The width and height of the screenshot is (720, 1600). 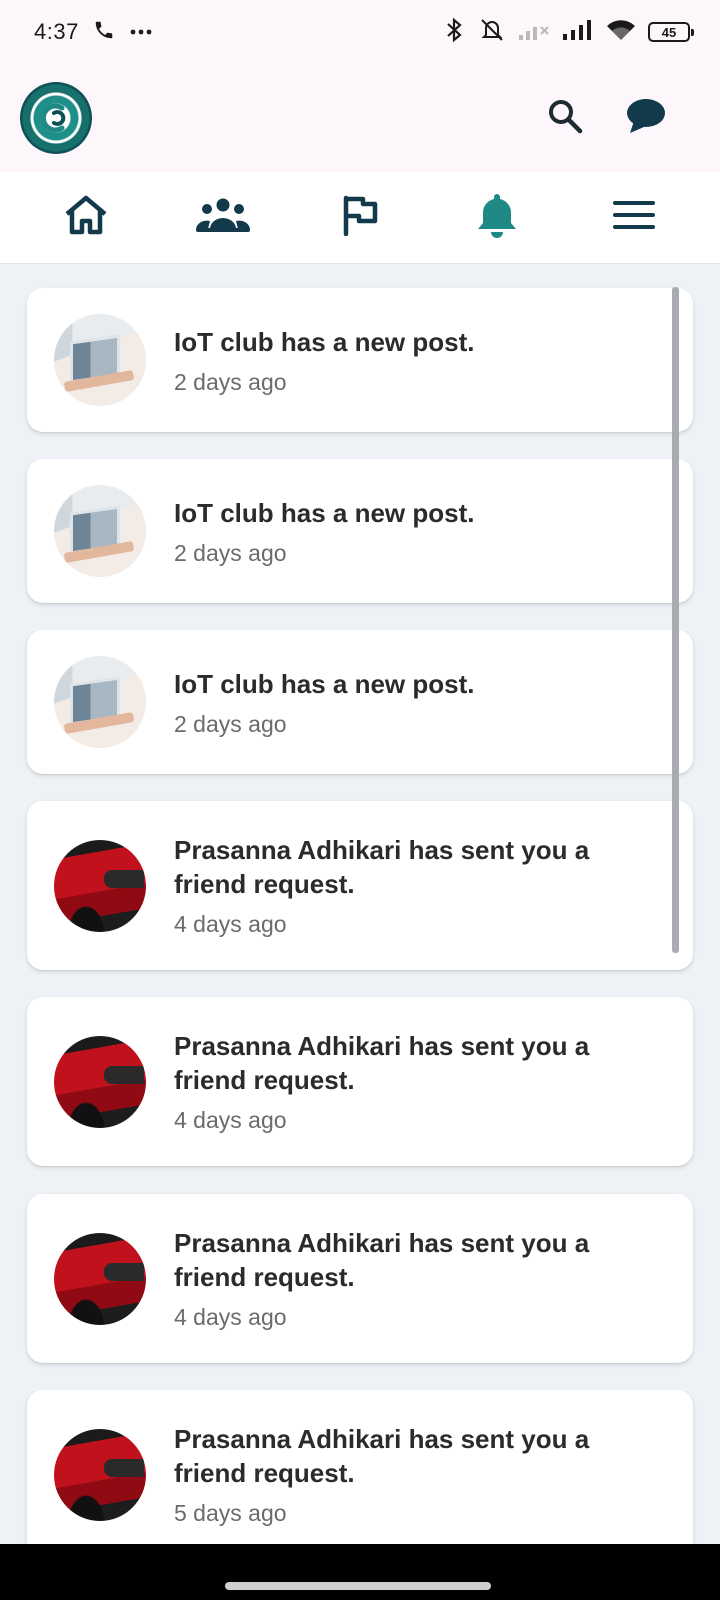 What do you see at coordinates (104, 32) in the screenshot?
I see `phone-icon` at bounding box center [104, 32].